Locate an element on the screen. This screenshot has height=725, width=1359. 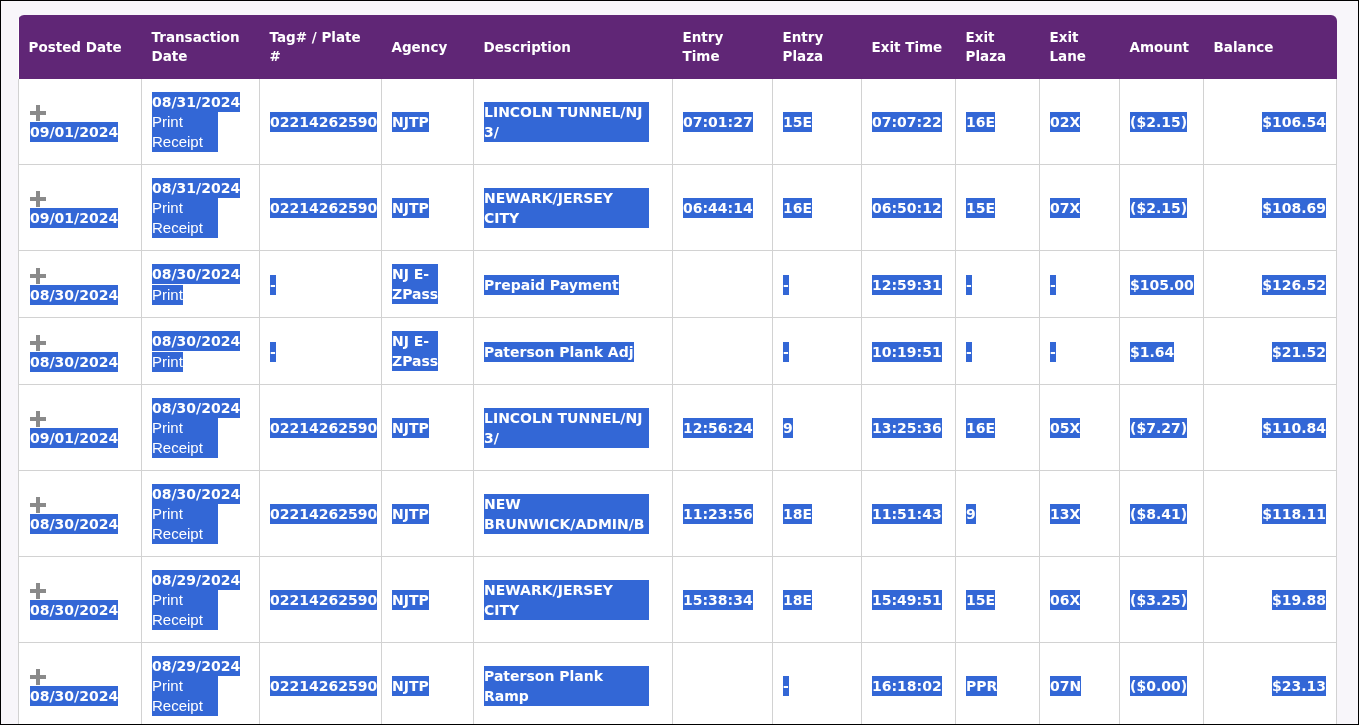
exit-time: 07:07:22 is located at coordinates (907, 122).